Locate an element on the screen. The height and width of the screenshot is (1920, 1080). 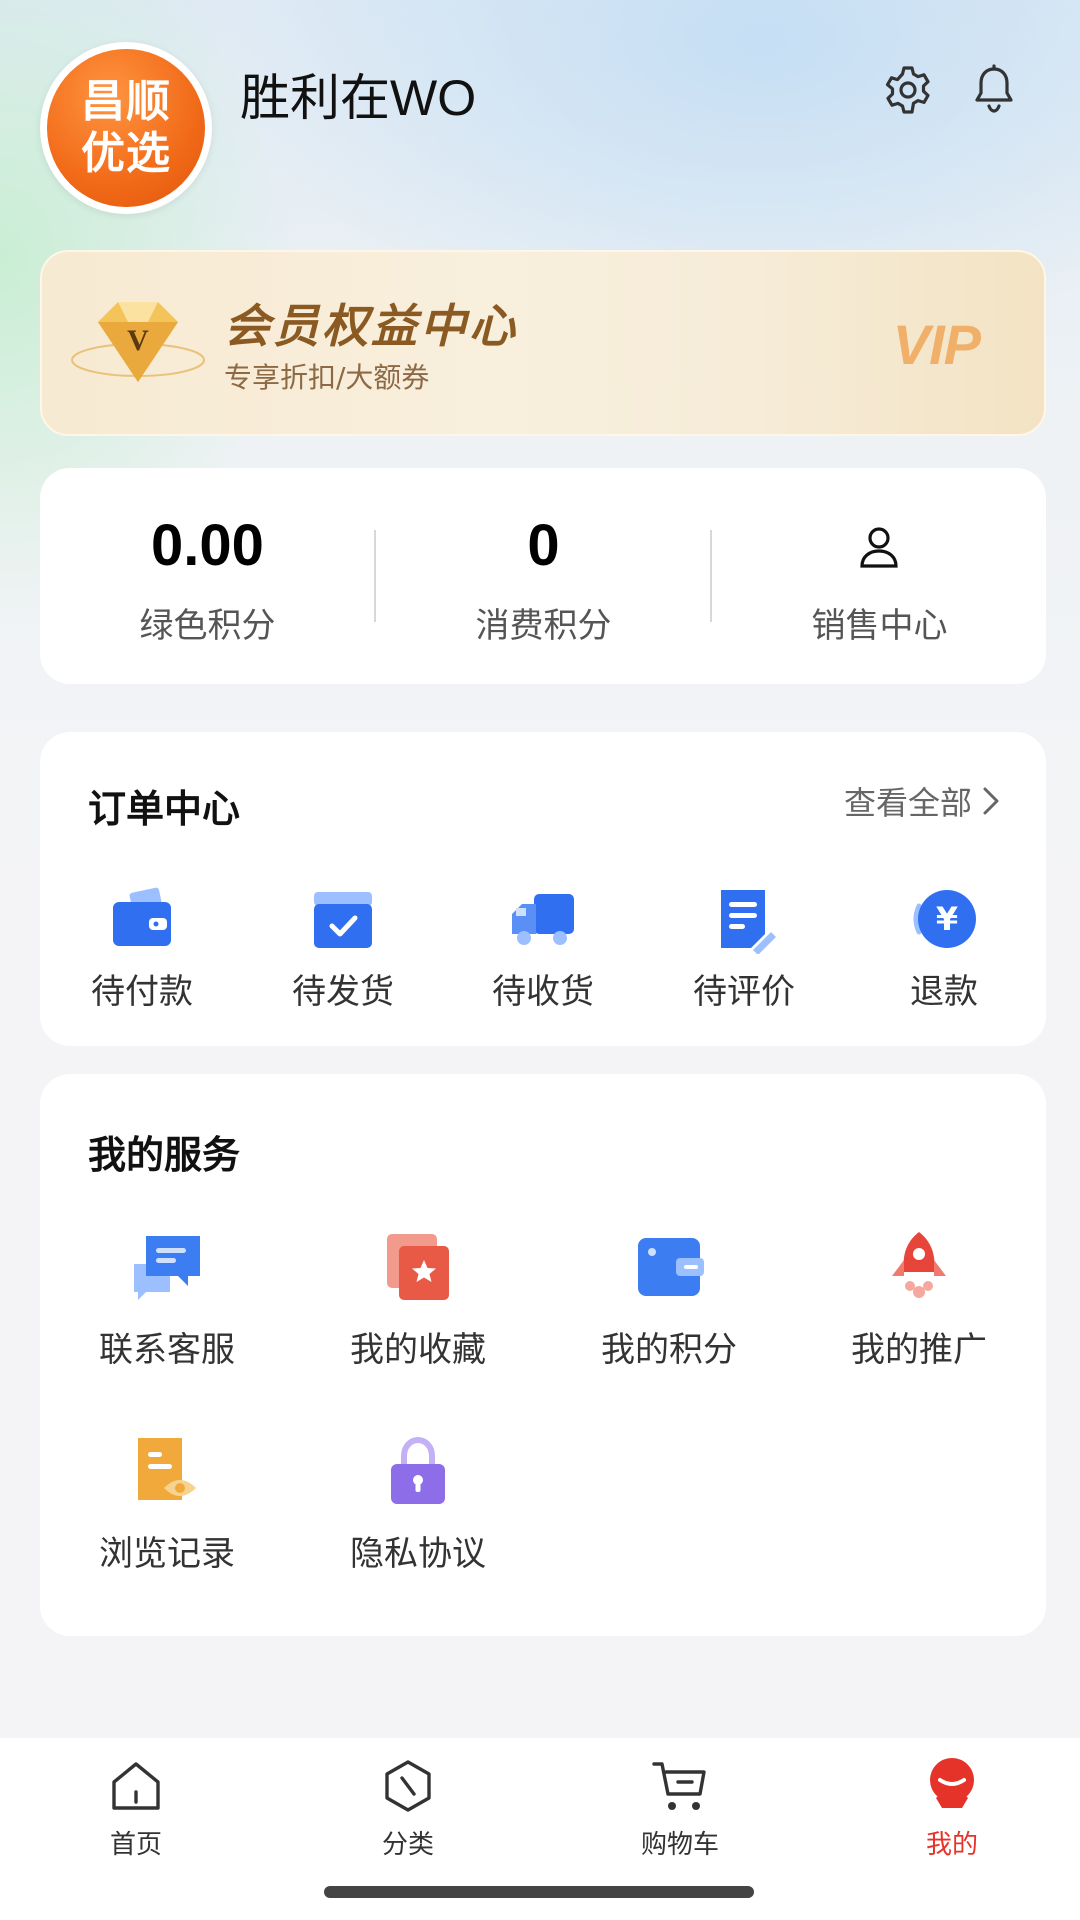
chevron-right-icon is located at coordinates (991, 801).